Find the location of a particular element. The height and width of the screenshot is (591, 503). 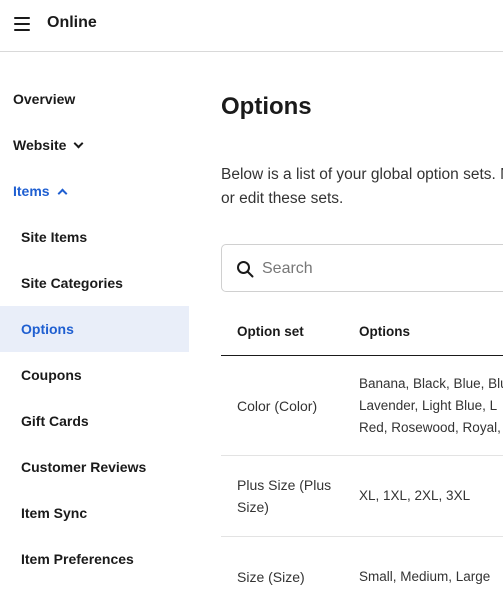

sidebar-item-label: Items is located at coordinates (31, 191).